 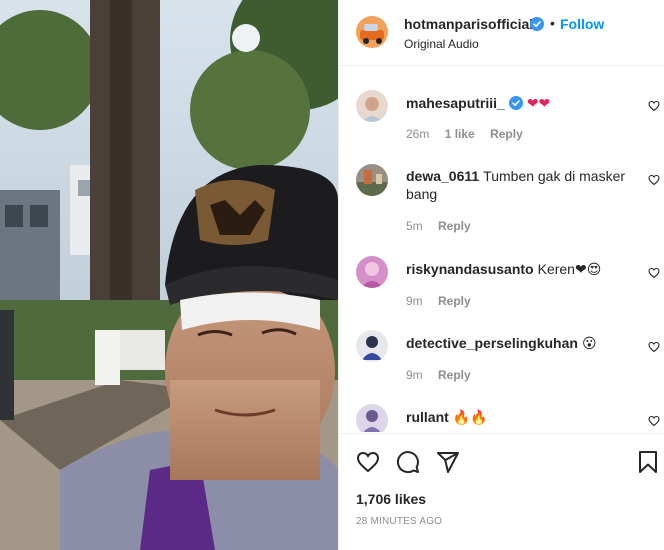 I want to click on comment-meta: 26m 1 like Reply, so click(x=470, y=134).